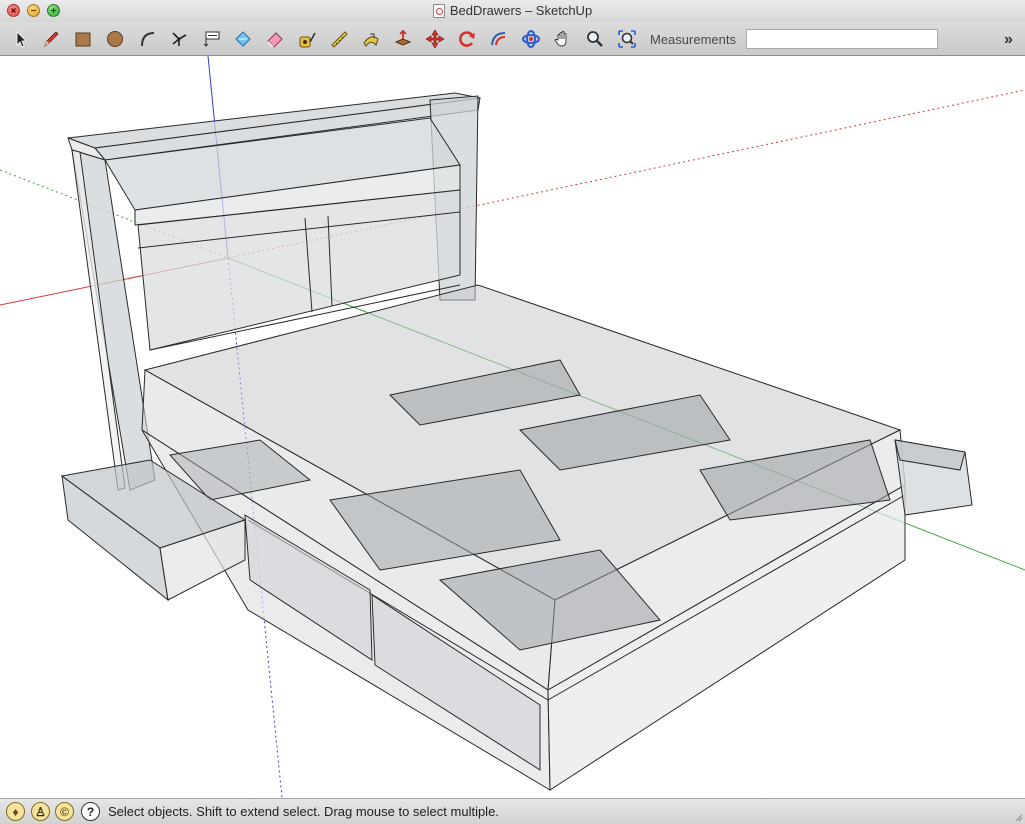 This screenshot has width=1025, height=824. I want to click on zoom-extents-icon, so click(627, 39).